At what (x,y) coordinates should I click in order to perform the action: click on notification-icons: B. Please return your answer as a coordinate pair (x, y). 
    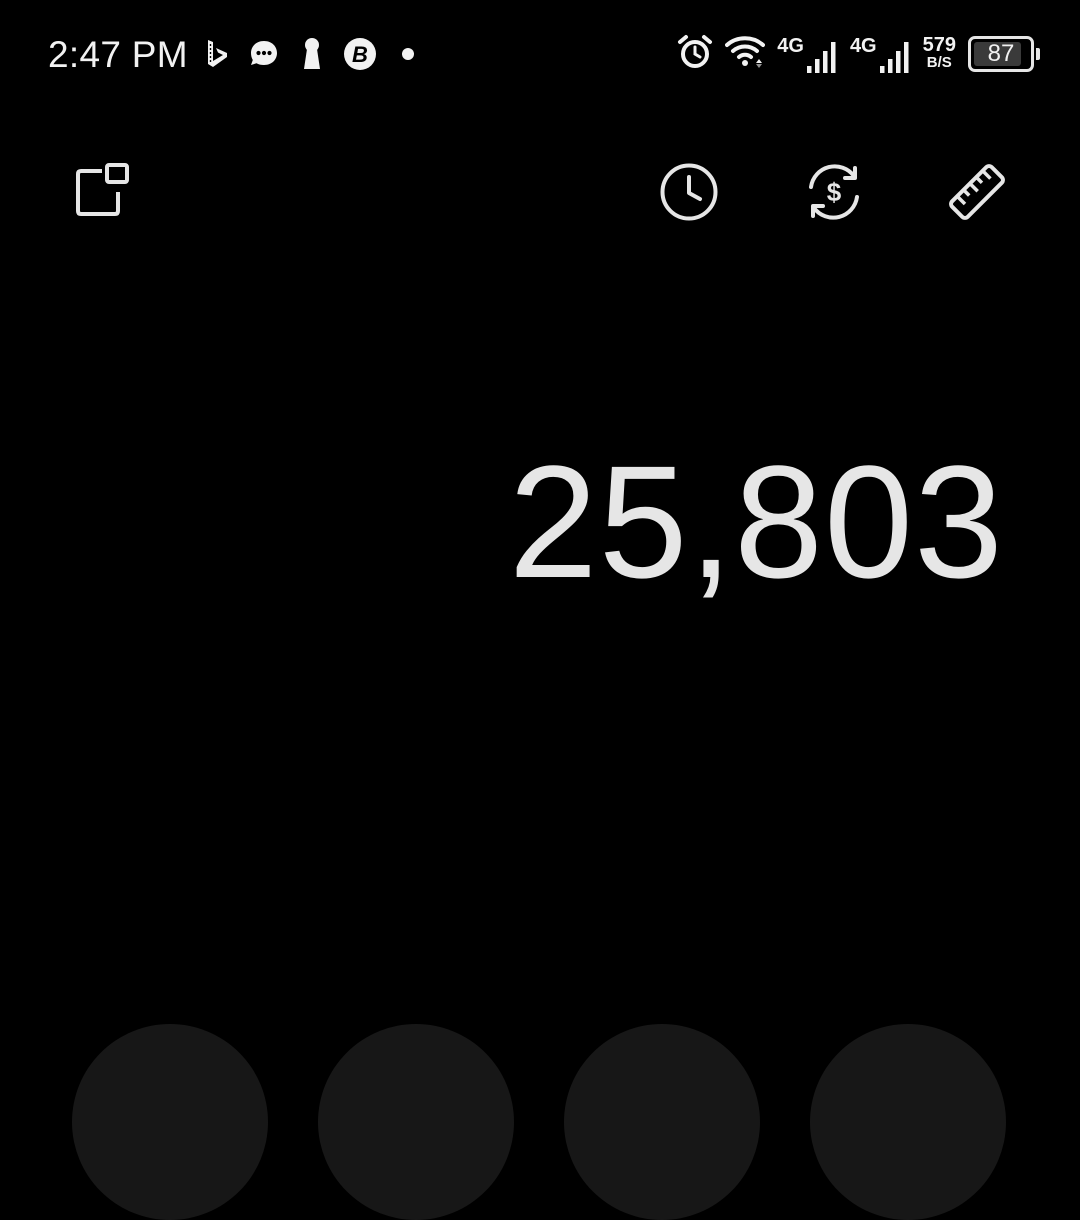
    Looking at the image, I should click on (316, 54).